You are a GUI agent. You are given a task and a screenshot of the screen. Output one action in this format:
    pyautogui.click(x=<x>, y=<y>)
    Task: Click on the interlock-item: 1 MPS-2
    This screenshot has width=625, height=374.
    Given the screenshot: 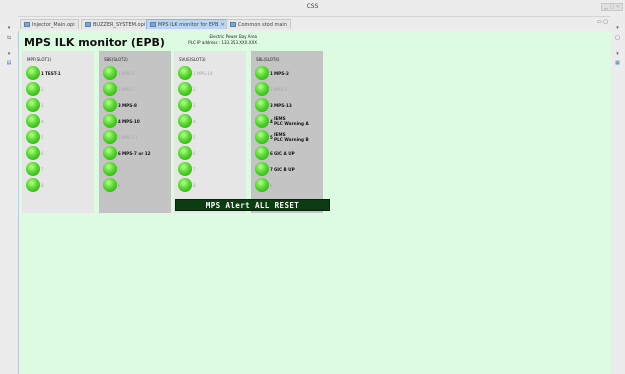 What is the action you would take?
    pyautogui.click(x=289, y=74)
    